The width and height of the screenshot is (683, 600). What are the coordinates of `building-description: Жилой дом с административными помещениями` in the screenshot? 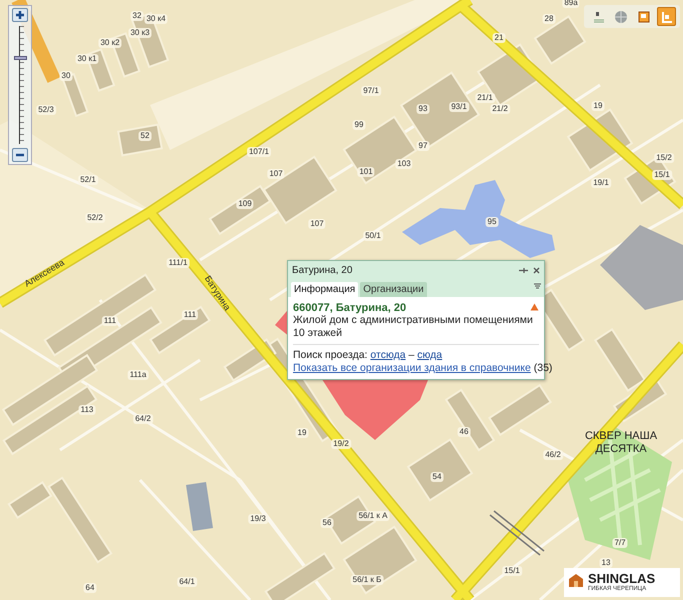 It's located at (413, 320).